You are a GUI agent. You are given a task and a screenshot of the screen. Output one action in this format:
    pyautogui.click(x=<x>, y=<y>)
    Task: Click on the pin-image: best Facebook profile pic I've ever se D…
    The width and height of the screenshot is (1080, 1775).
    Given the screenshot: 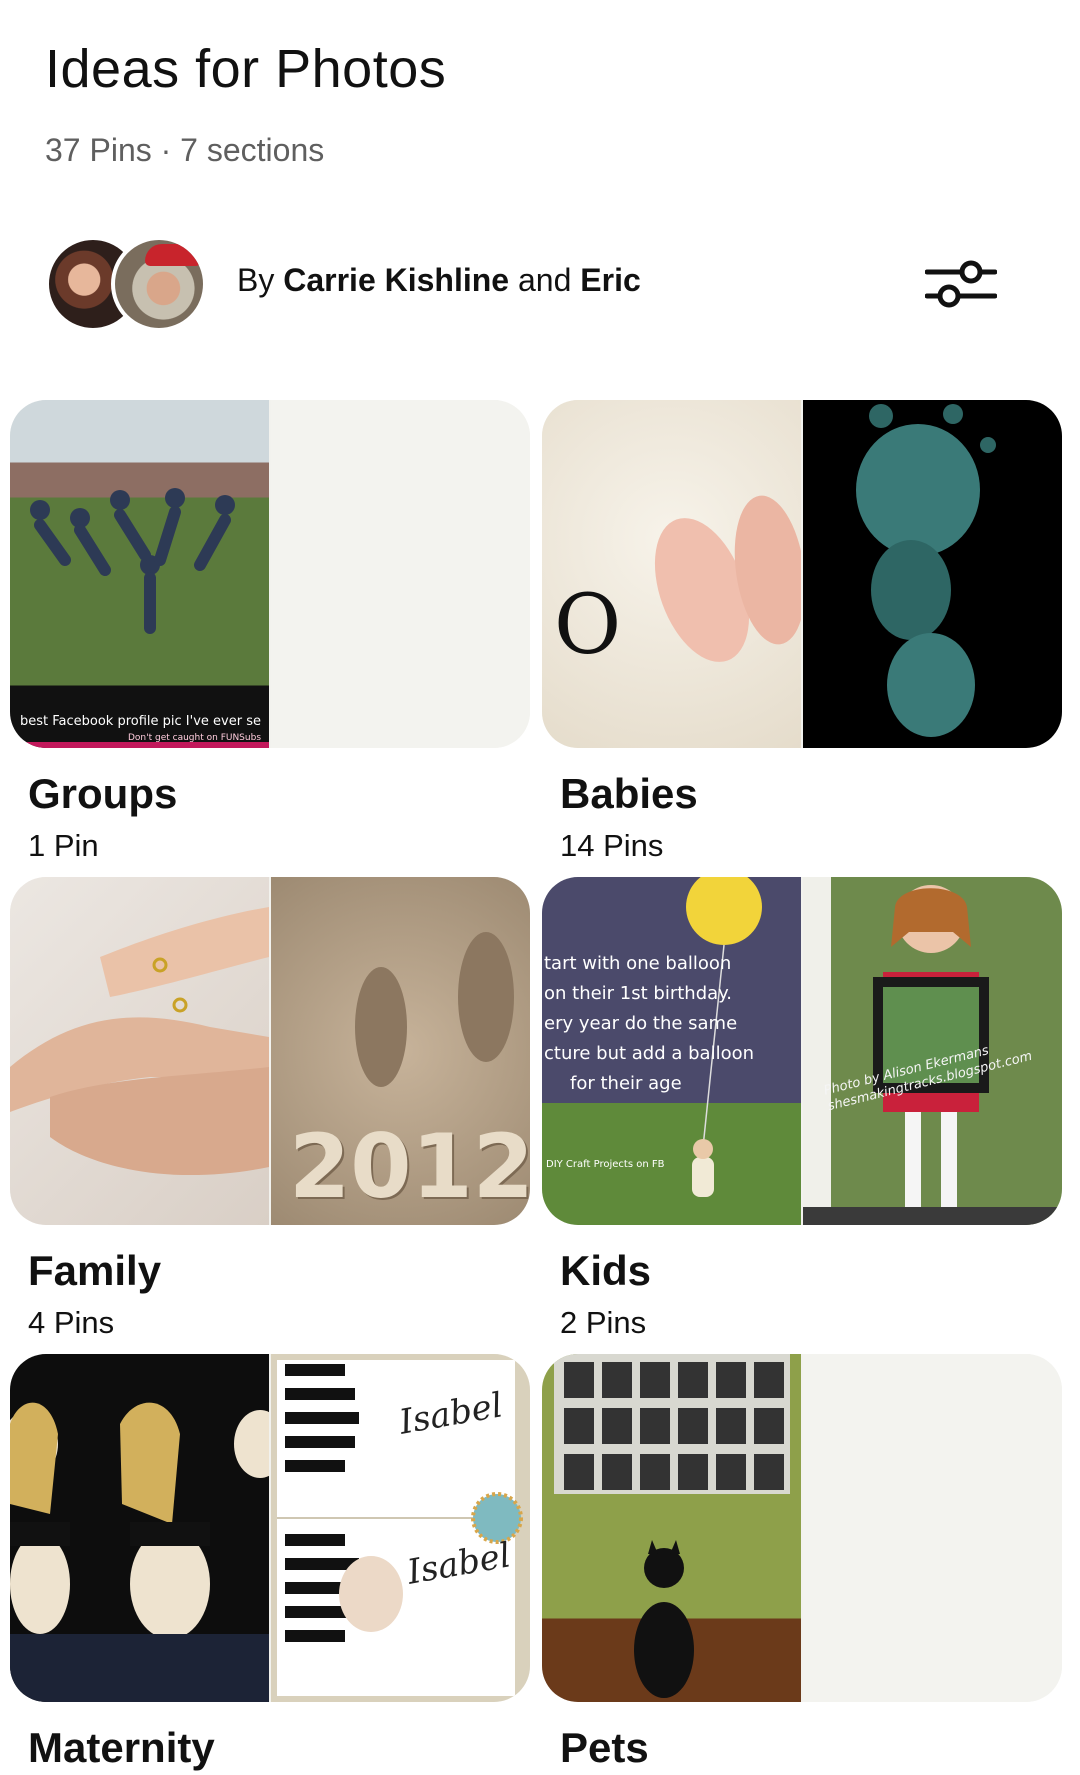 What is the action you would take?
    pyautogui.click(x=139, y=574)
    